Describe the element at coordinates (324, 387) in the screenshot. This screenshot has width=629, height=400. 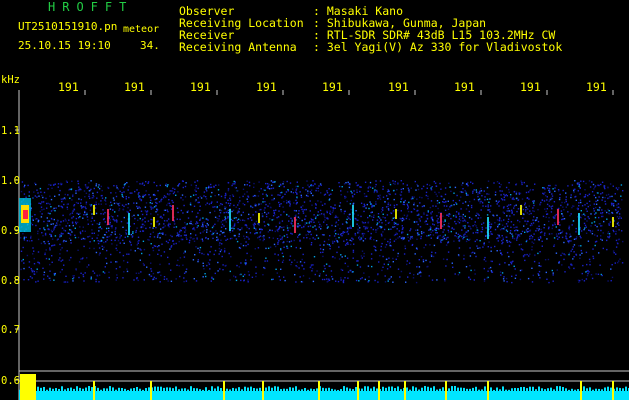
I see `signal-level-strip` at that location.